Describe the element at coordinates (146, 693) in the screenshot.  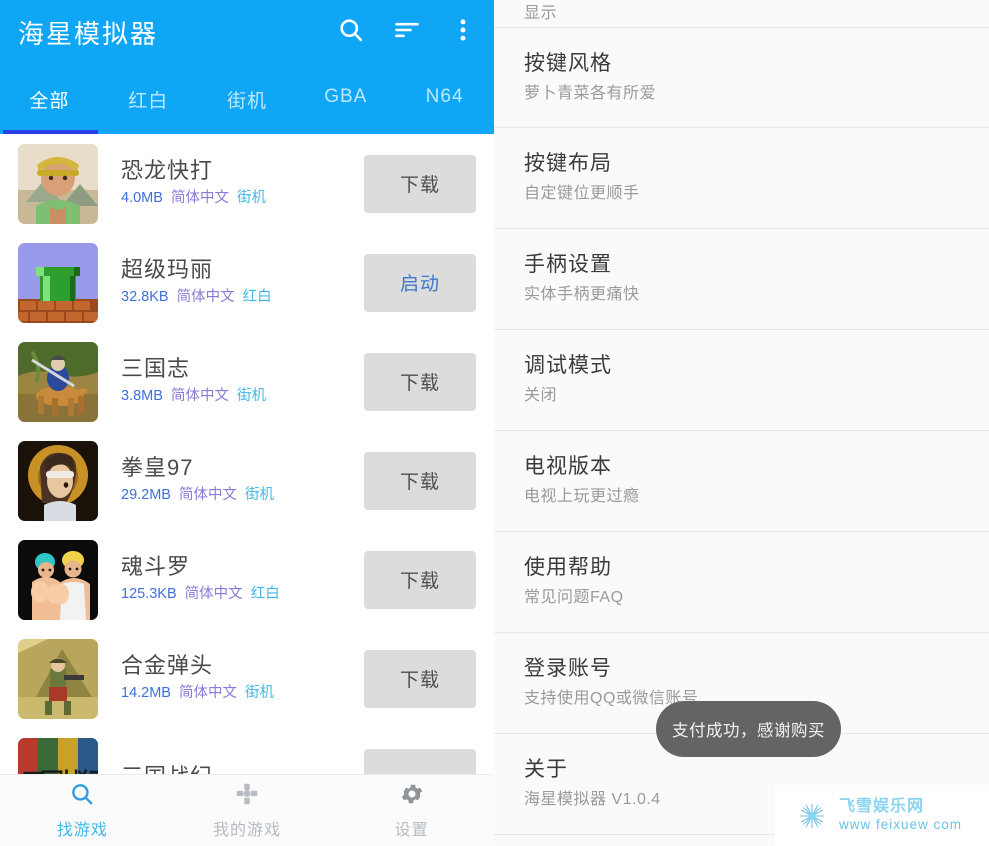
I see `game-size: 14.2MB` at that location.